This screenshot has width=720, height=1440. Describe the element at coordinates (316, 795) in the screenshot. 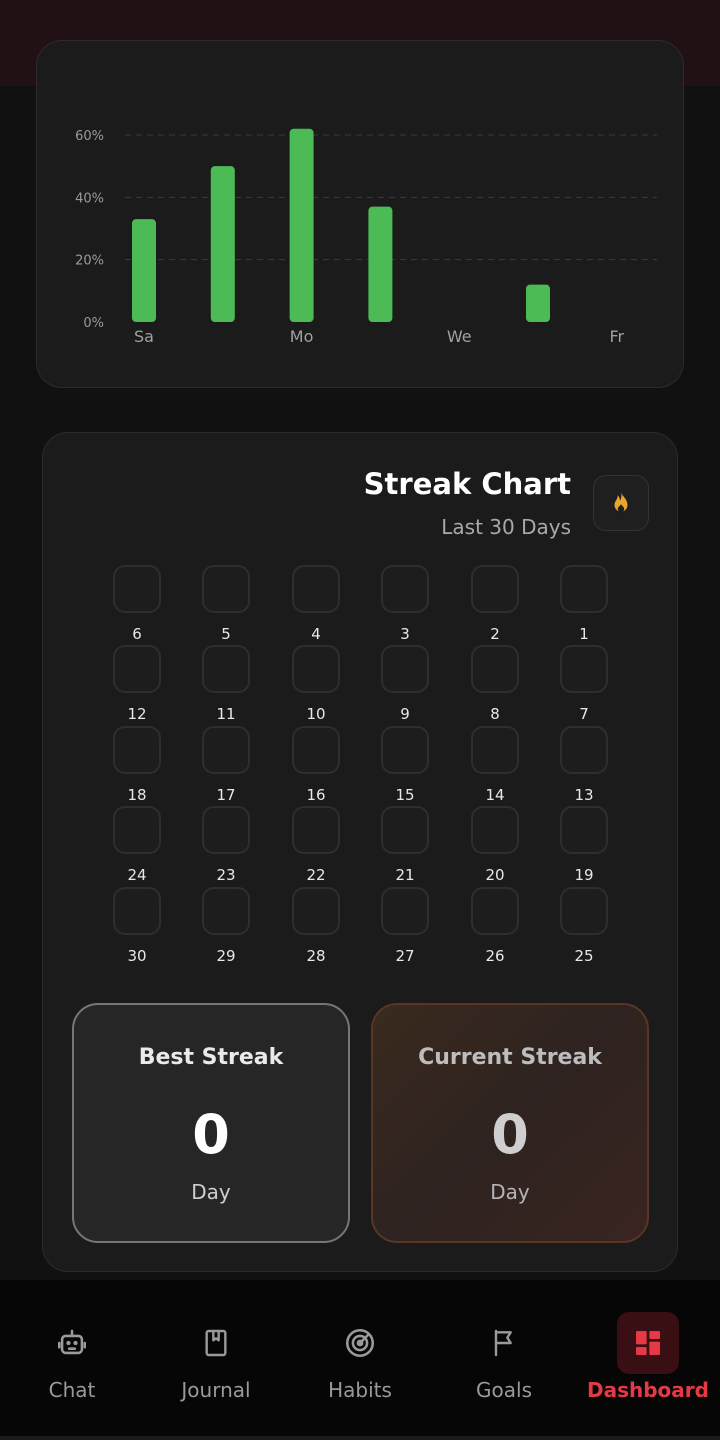

I see `streak-day-number: 16` at that location.